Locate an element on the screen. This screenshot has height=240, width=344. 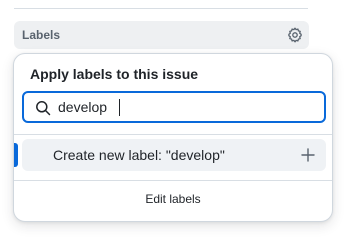
edit-labels-link: Edit labels is located at coordinates (173, 199).